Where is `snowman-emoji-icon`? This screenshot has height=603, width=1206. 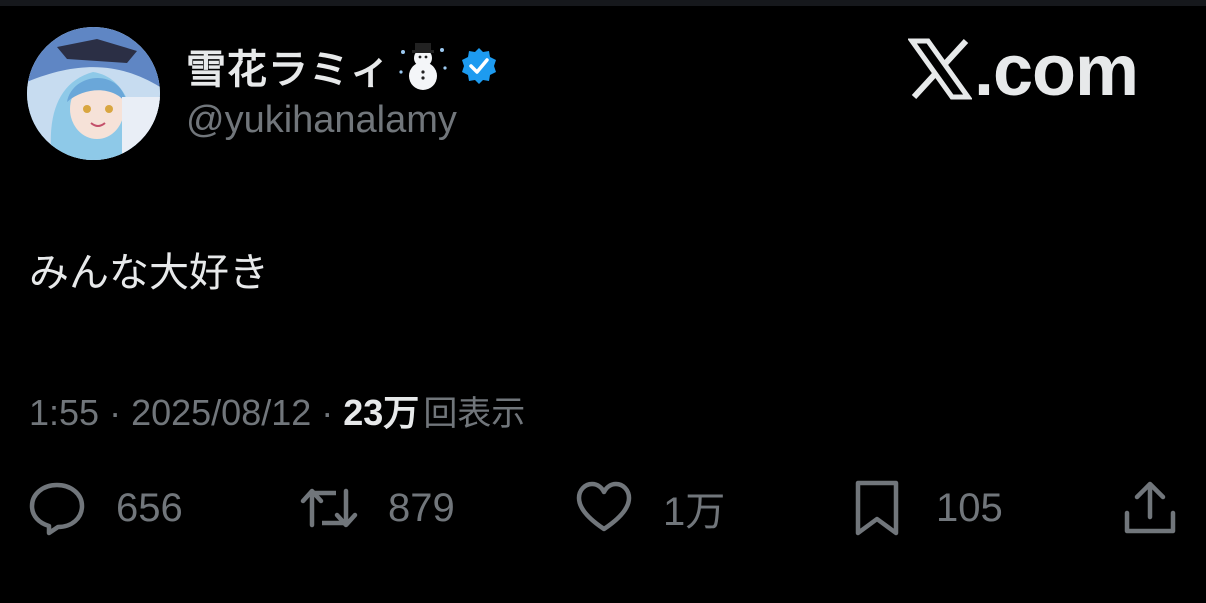 snowman-emoji-icon is located at coordinates (423, 66).